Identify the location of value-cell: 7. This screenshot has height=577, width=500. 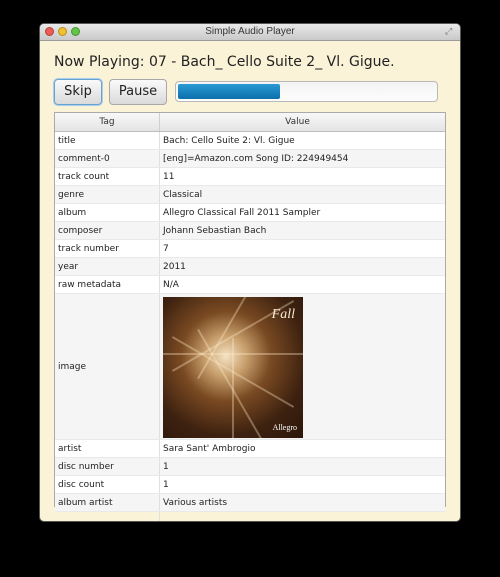
(166, 248).